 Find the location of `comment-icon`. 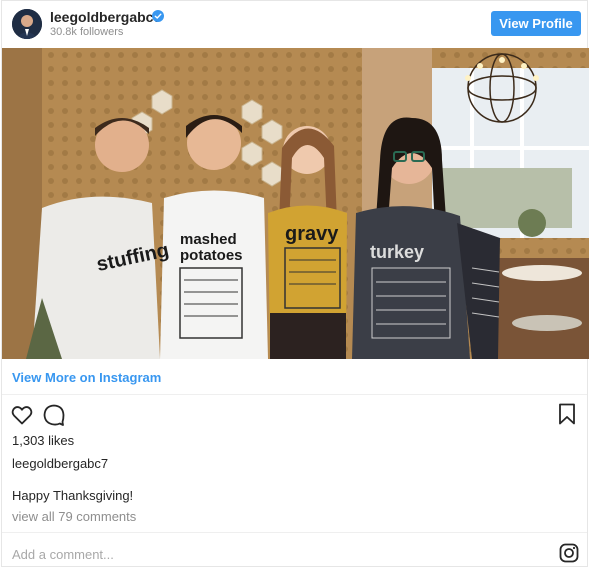

comment-icon is located at coordinates (54, 415).